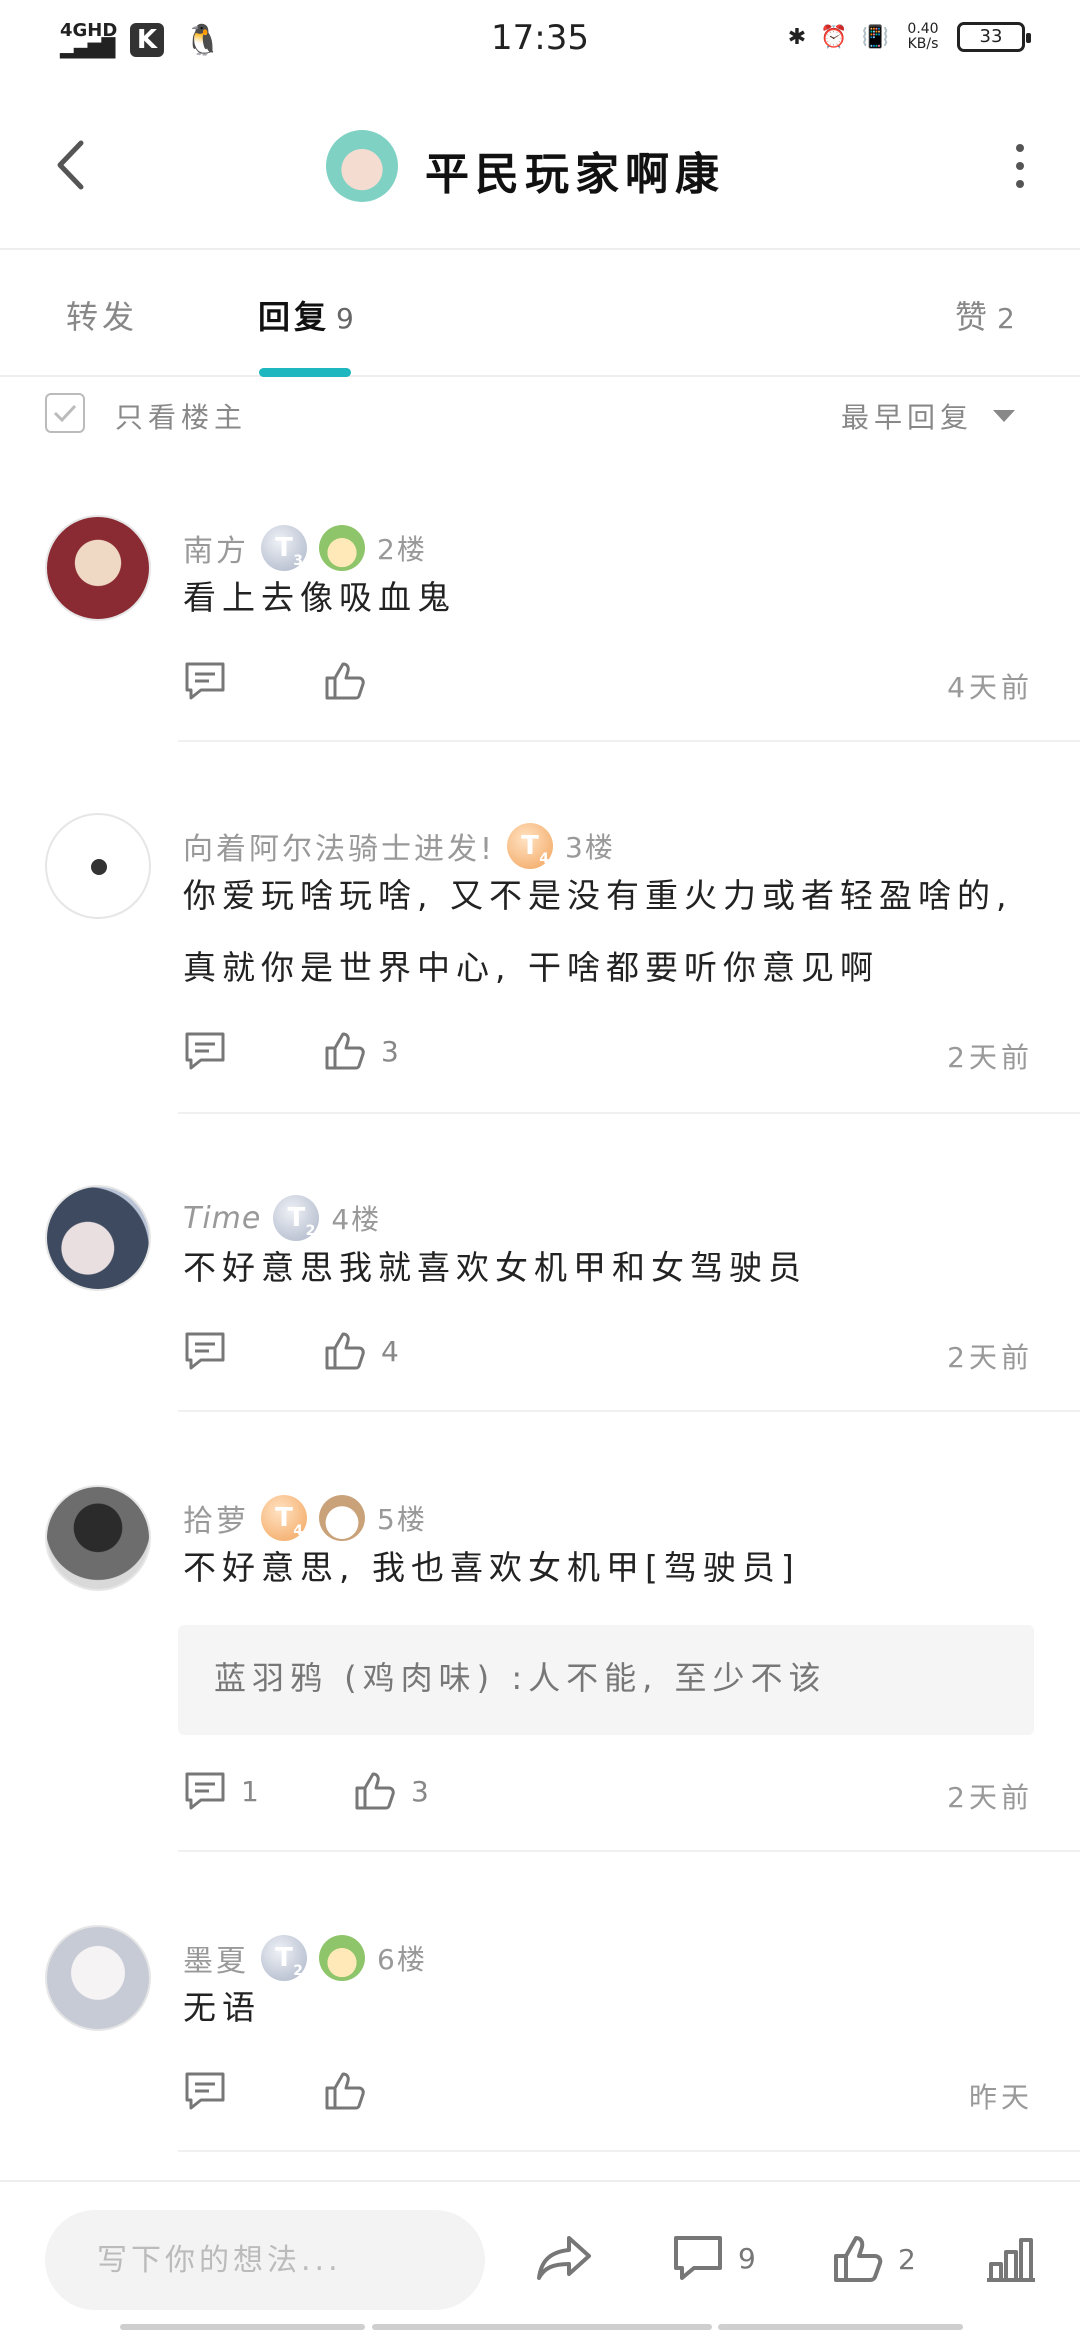 The image size is (1080, 2340). I want to click on filter-row: 只看楼主 最早回复, so click(540, 413).